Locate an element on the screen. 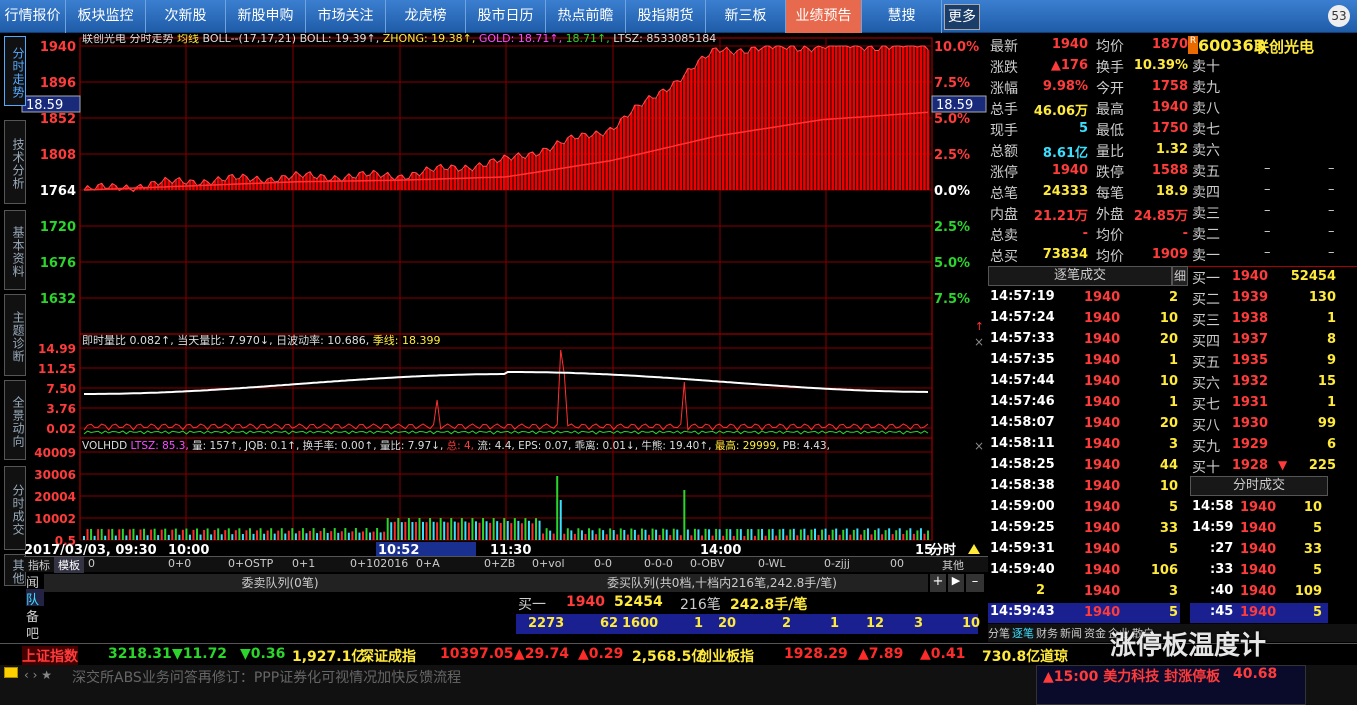 This screenshot has height=705, width=1357. side-tab-1: 技术分析 is located at coordinates (15, 162).